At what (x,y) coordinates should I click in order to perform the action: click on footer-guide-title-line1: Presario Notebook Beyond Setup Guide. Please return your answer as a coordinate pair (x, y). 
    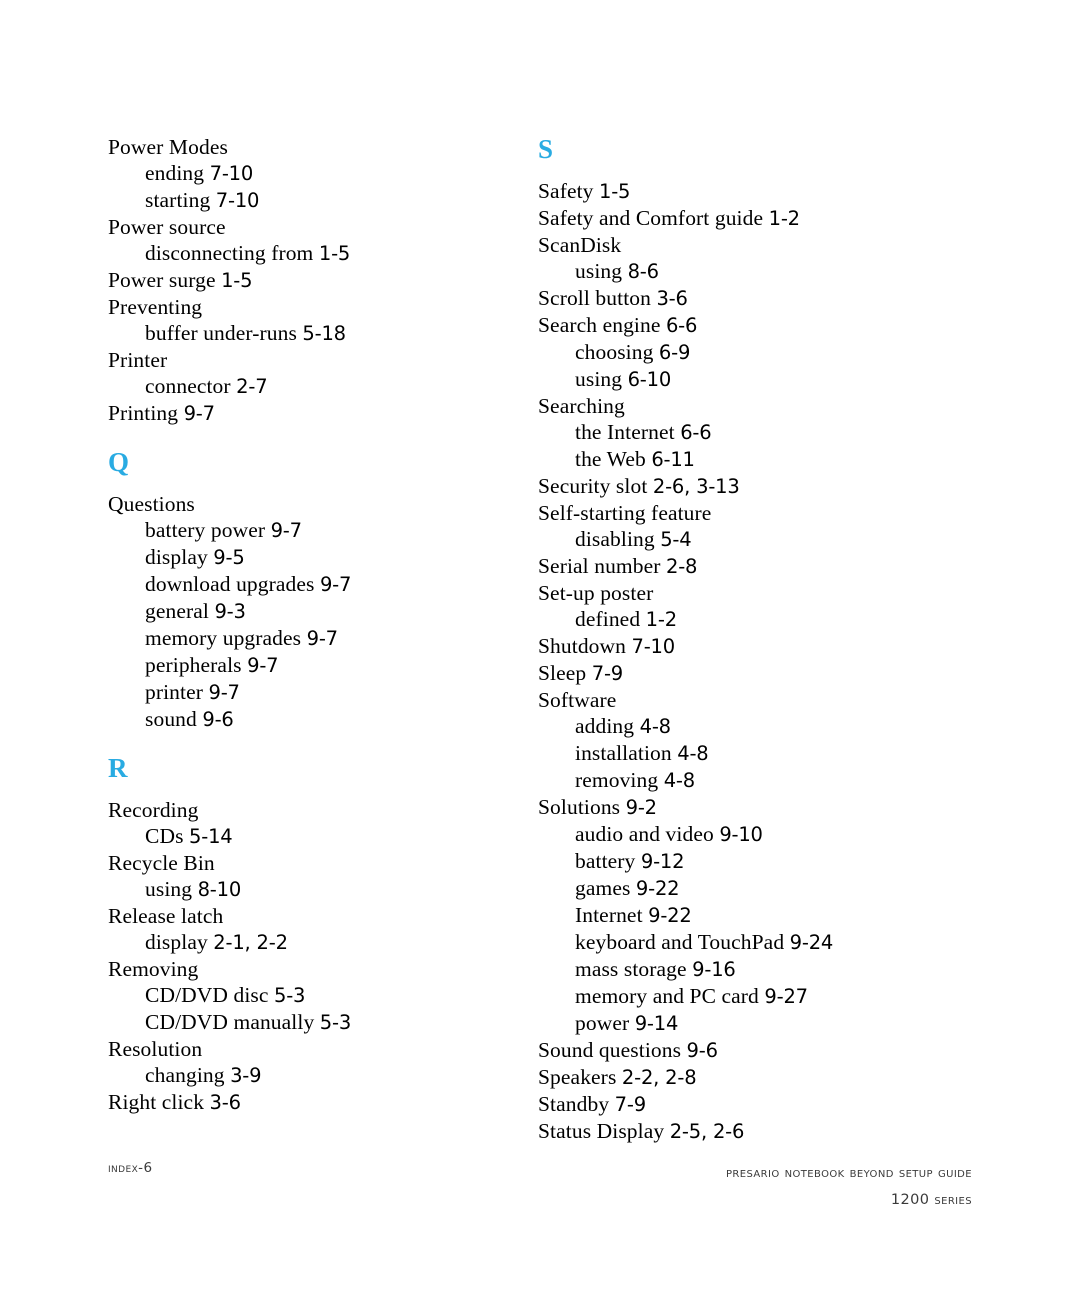
    Looking at the image, I should click on (849, 1173).